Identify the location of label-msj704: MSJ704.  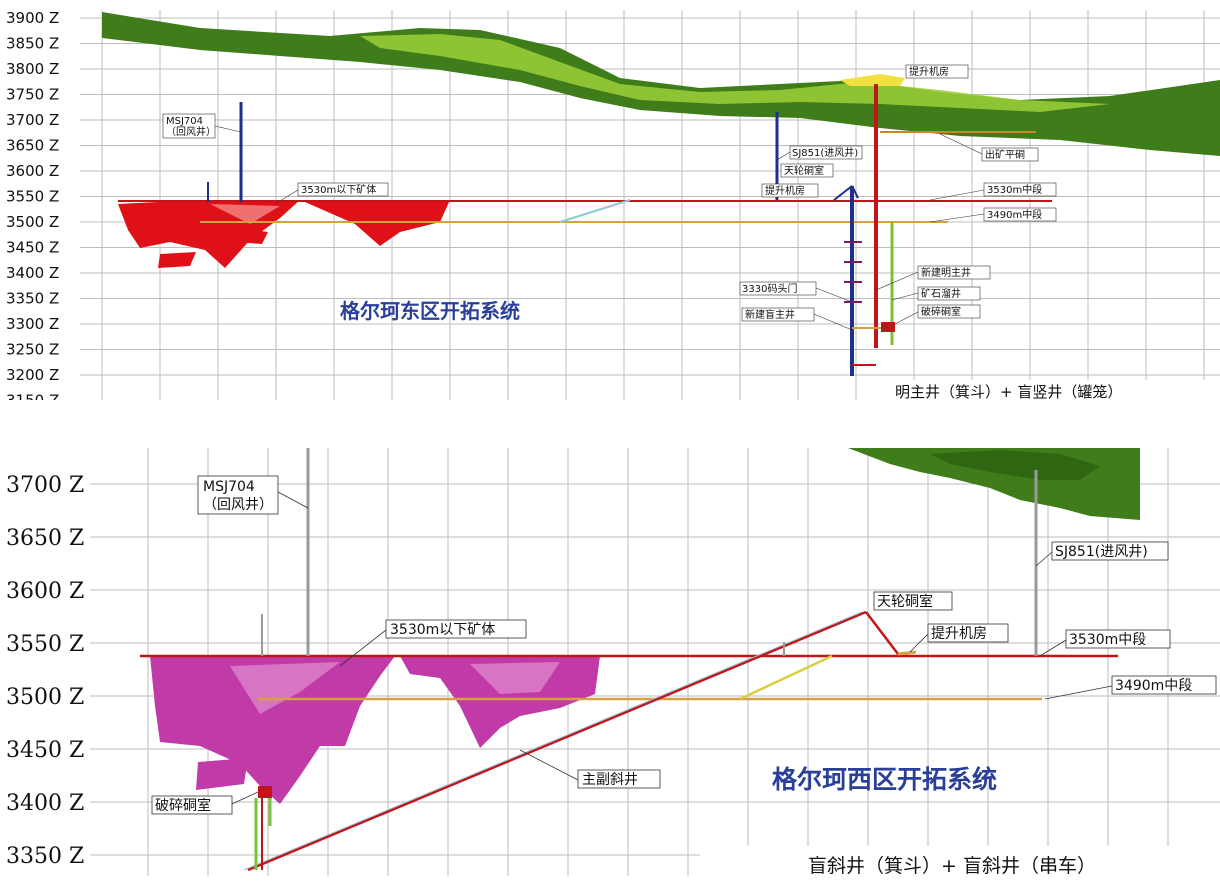
(184, 121).